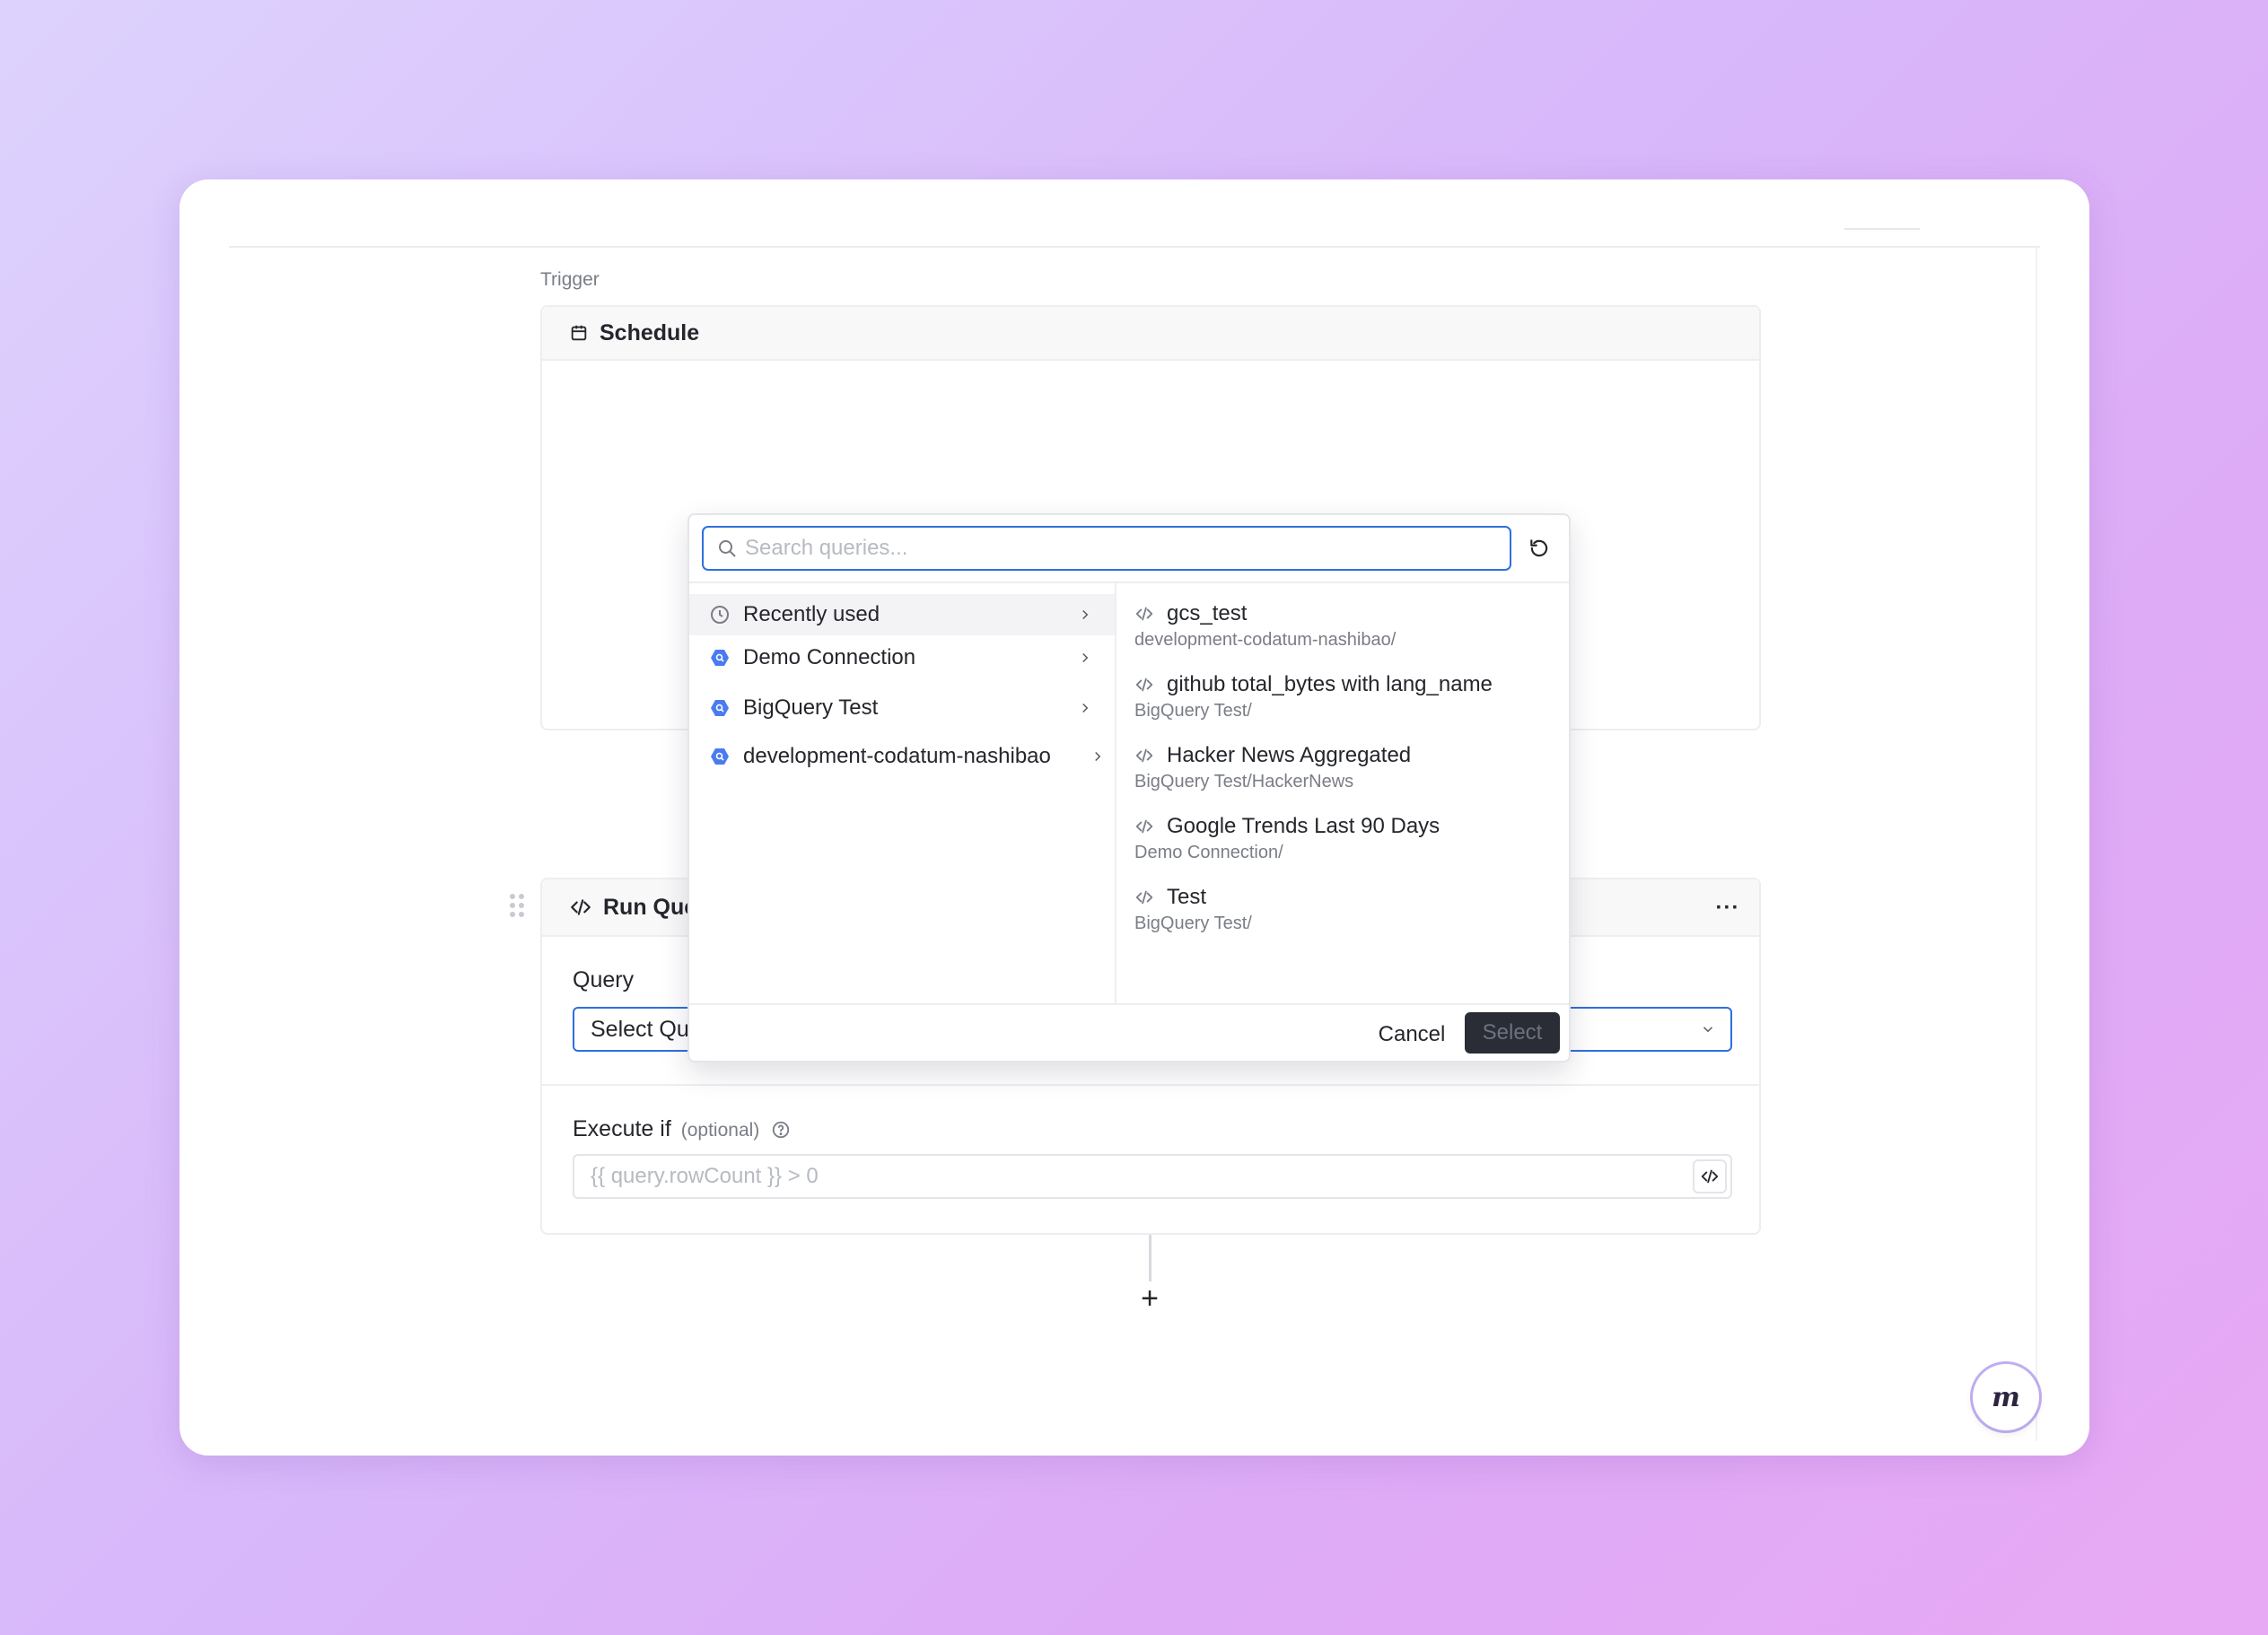 The image size is (2268, 1635). Describe the element at coordinates (1150, 334) in the screenshot. I see `schedule-card-header: Schedule` at that location.